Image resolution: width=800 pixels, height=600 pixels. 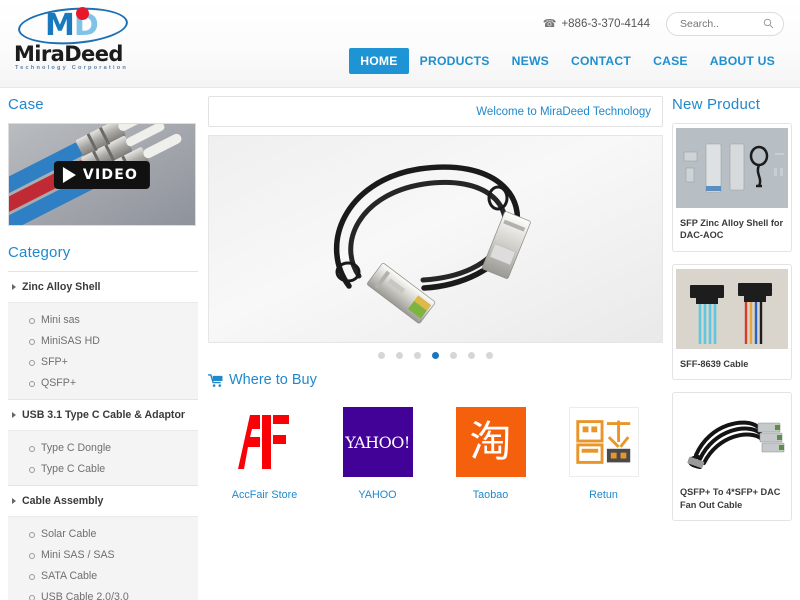 I want to click on logo-tagline: Technology Corporation, so click(x=71, y=68).